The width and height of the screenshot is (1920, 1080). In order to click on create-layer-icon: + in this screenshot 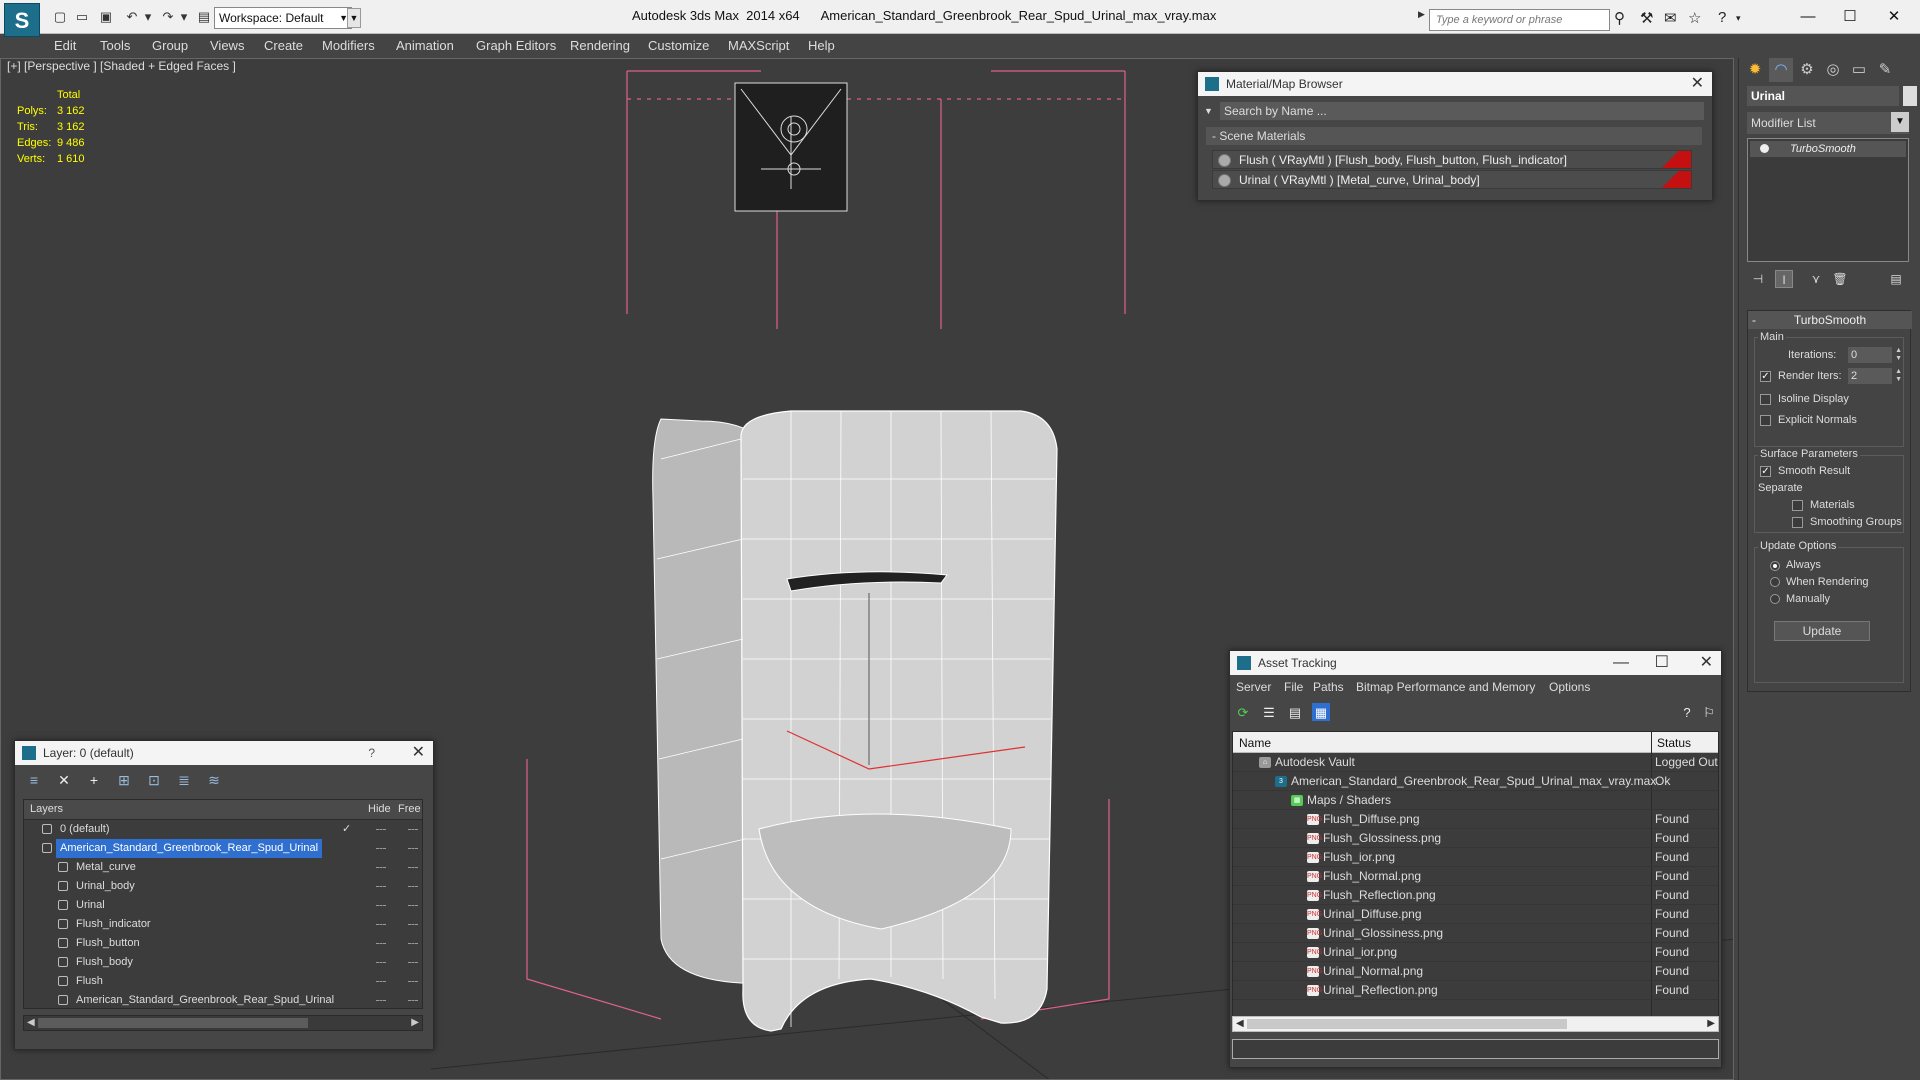, I will do `click(94, 780)`.